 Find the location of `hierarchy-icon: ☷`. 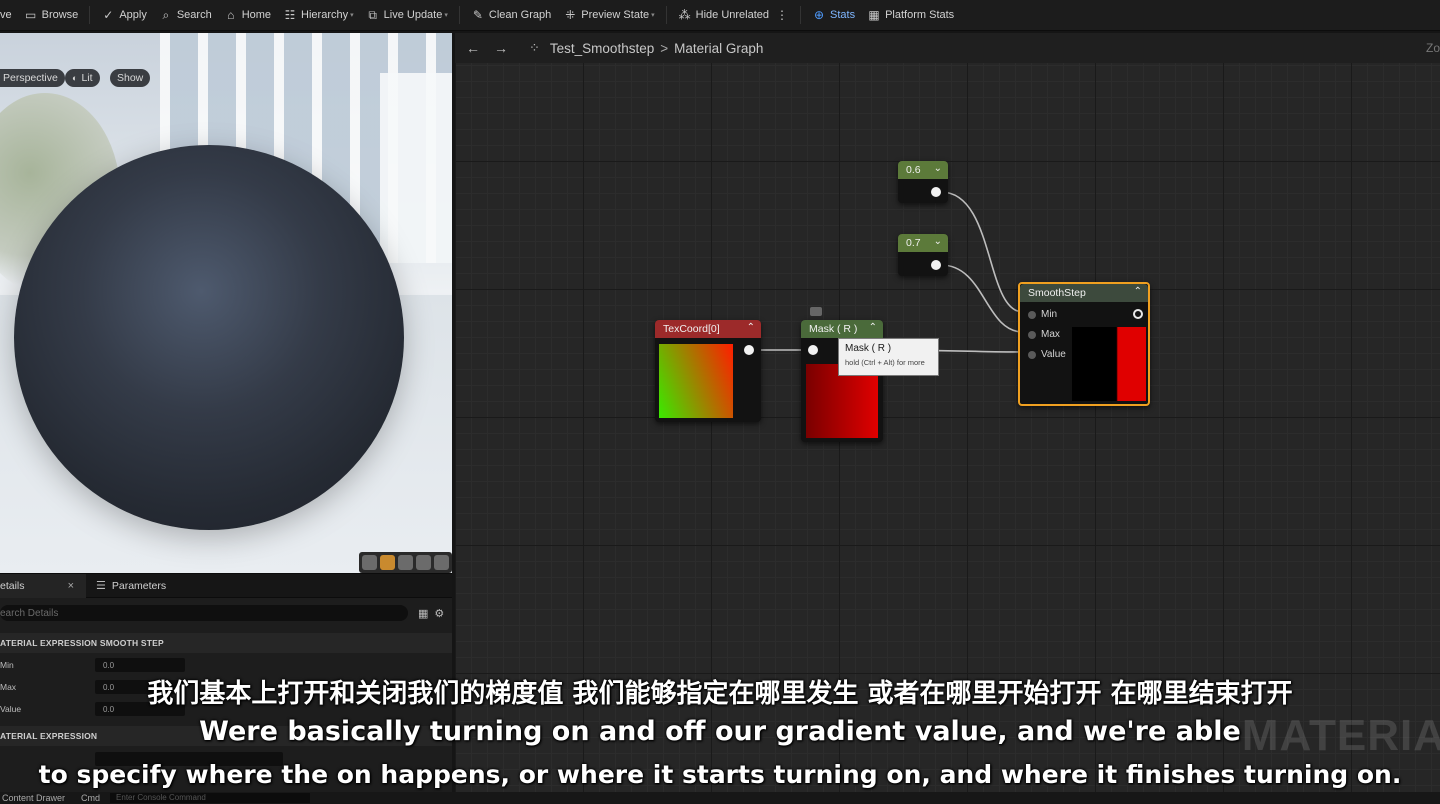

hierarchy-icon: ☷ is located at coordinates (290, 15).